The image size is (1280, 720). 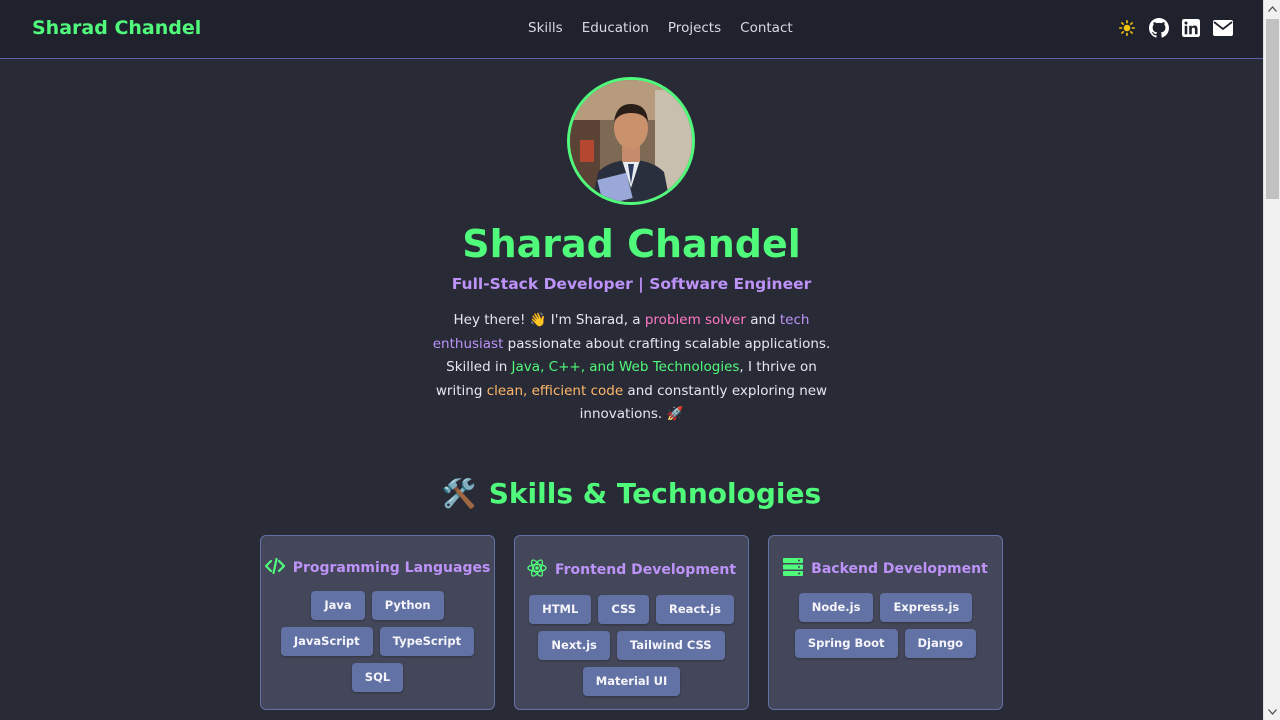 I want to click on skill-tag: Tailwind CSS, so click(x=670, y=645).